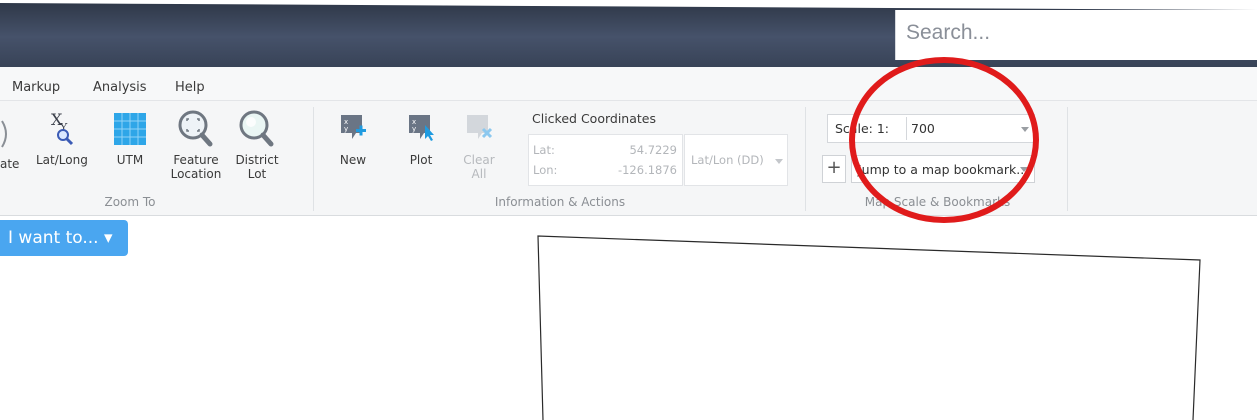 The width and height of the screenshot is (1257, 420). What do you see at coordinates (944, 140) in the screenshot?
I see `annotation-circle` at bounding box center [944, 140].